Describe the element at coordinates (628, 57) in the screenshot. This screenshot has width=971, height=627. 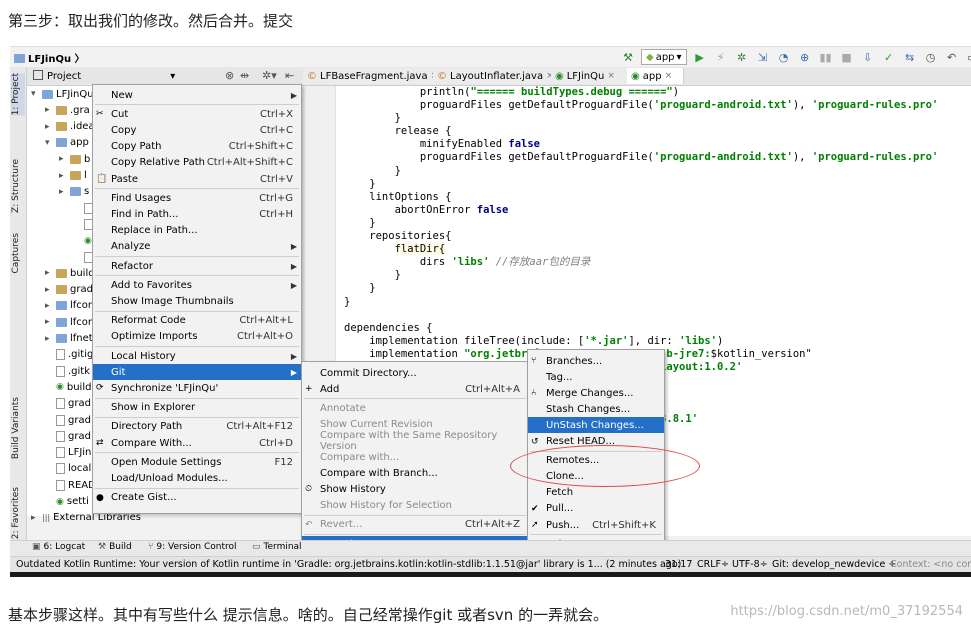
I see `hammer-icon: ⚒` at that location.